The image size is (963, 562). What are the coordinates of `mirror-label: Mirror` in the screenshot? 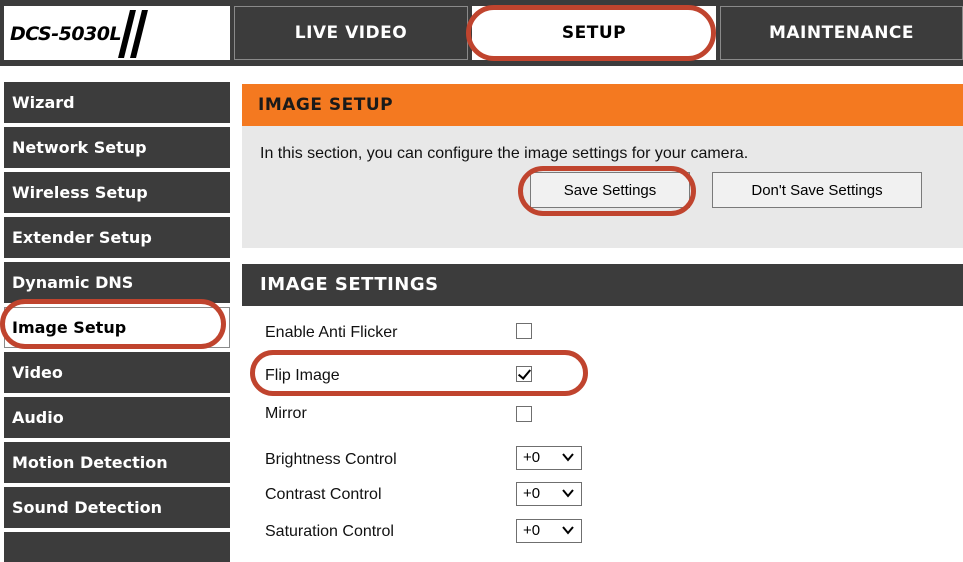 It's located at (286, 413).